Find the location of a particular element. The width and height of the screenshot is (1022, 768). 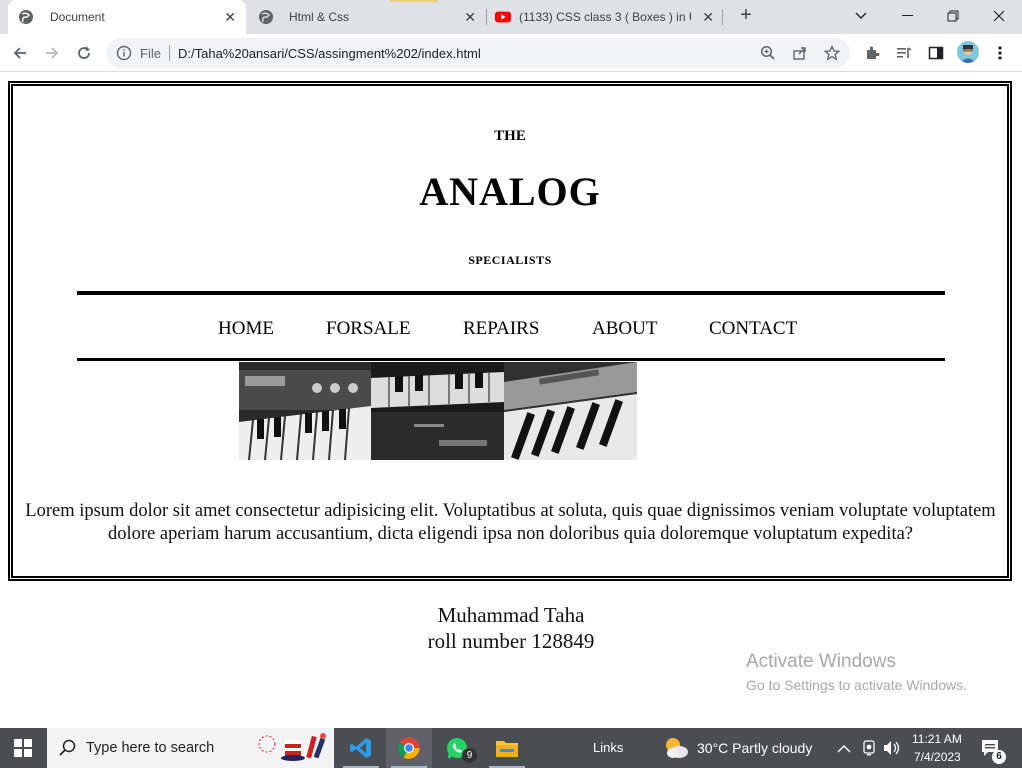

brand-title: ANALOG is located at coordinates (510, 191).